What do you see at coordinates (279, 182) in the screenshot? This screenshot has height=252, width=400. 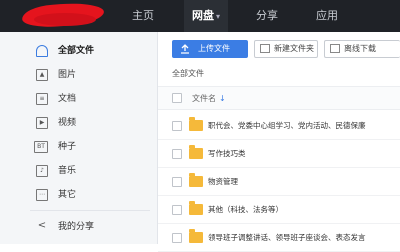 I see `table-row: 物资管理` at bounding box center [279, 182].